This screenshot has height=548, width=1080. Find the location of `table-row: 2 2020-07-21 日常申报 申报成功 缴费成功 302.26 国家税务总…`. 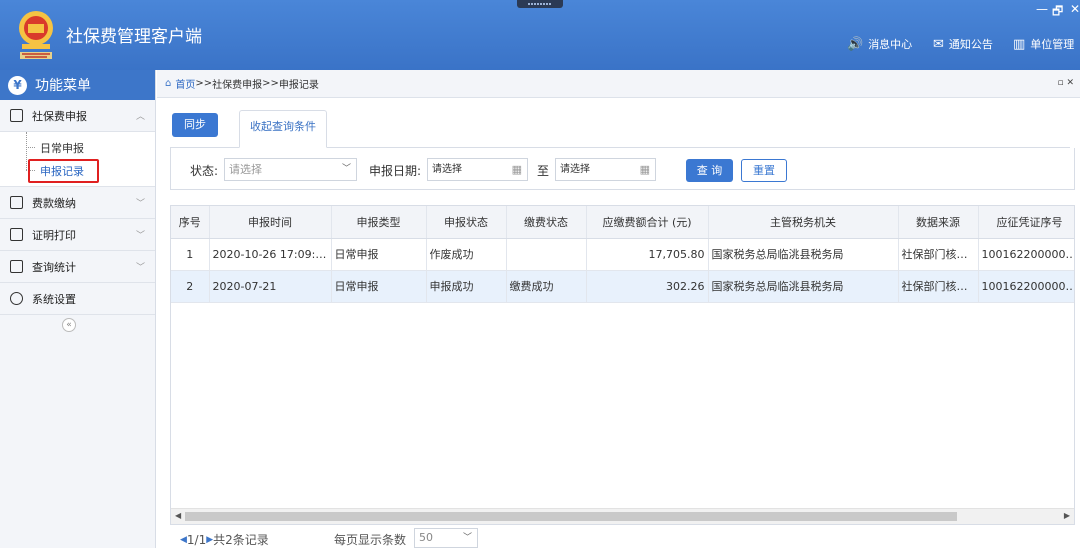

table-row: 2 2020-07-21 日常申报 申报成功 缴费成功 302.26 国家税务总… is located at coordinates (622, 286).